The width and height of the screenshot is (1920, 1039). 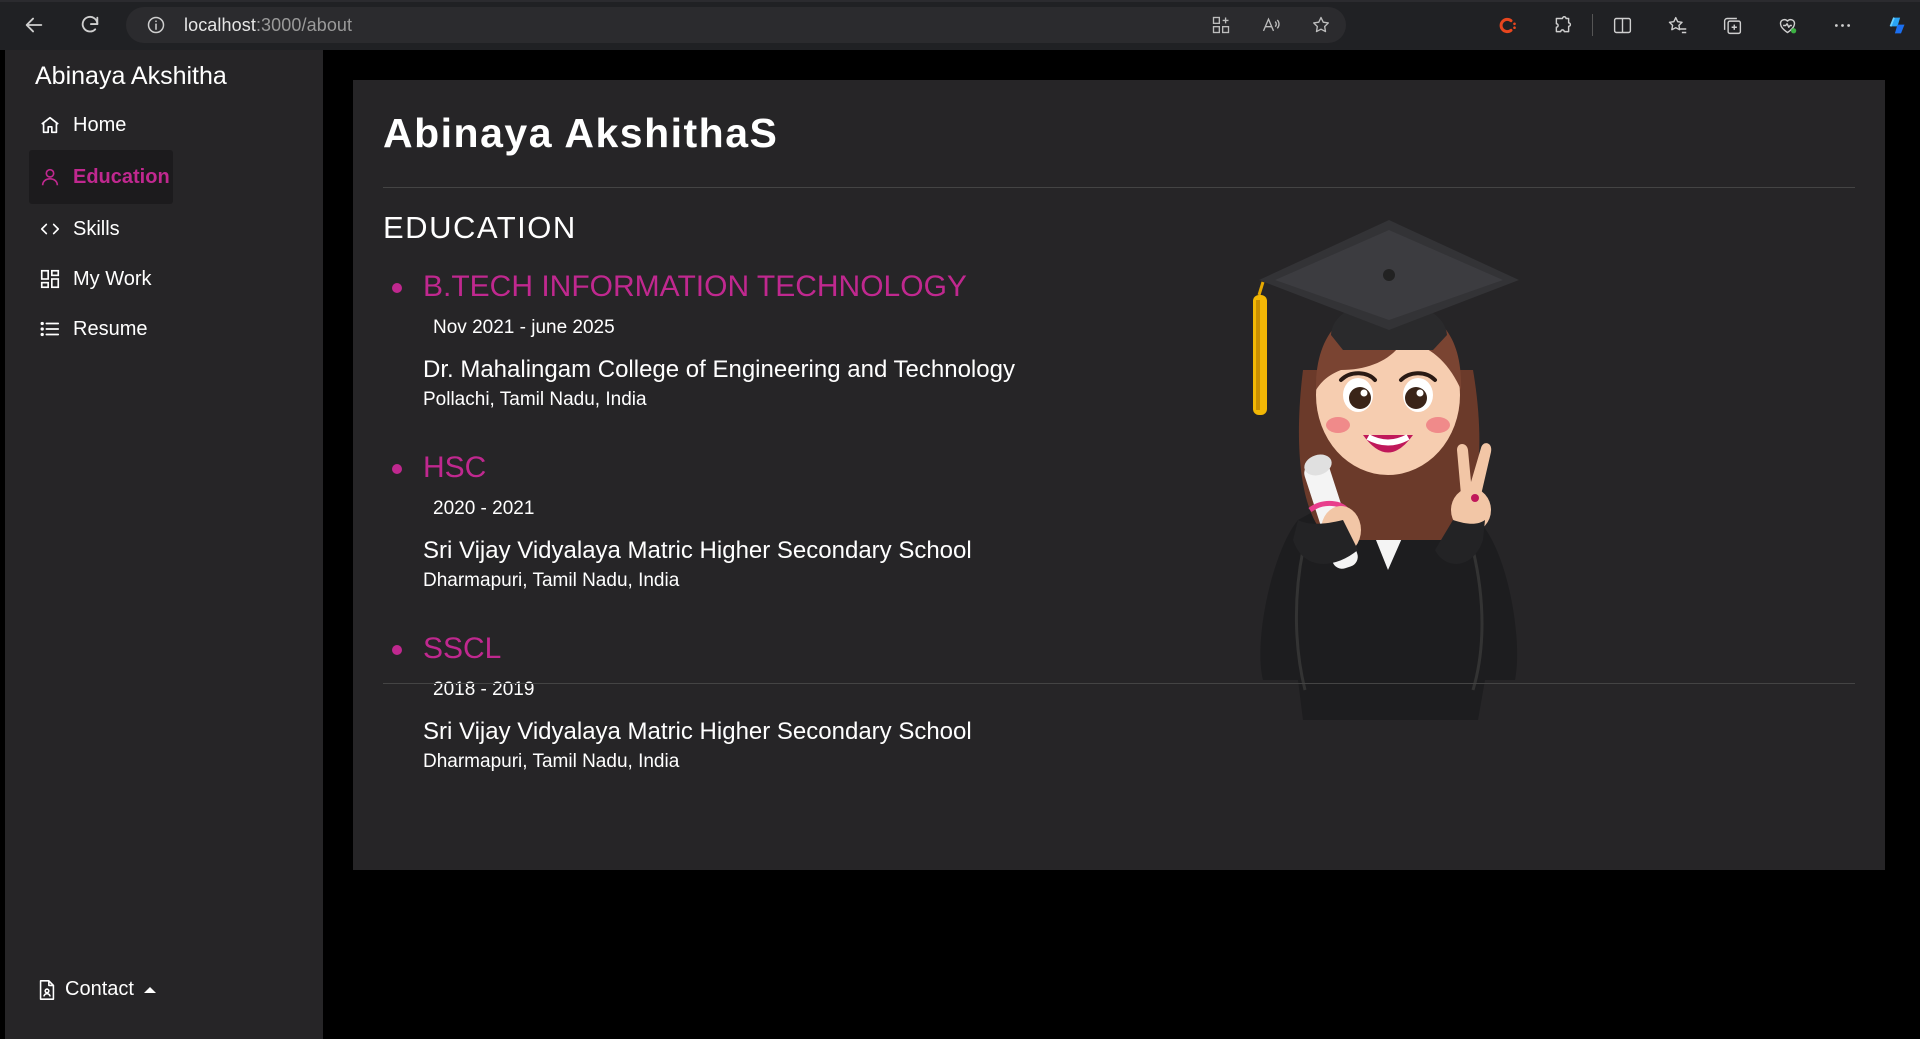 What do you see at coordinates (535, 399) in the screenshot?
I see `education-location: Pollachi, Tamil Nadu, India` at bounding box center [535, 399].